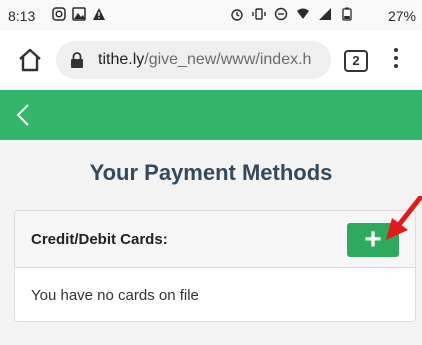  Describe the element at coordinates (121, 59) in the screenshot. I see `url-host: tithe.ly` at that location.